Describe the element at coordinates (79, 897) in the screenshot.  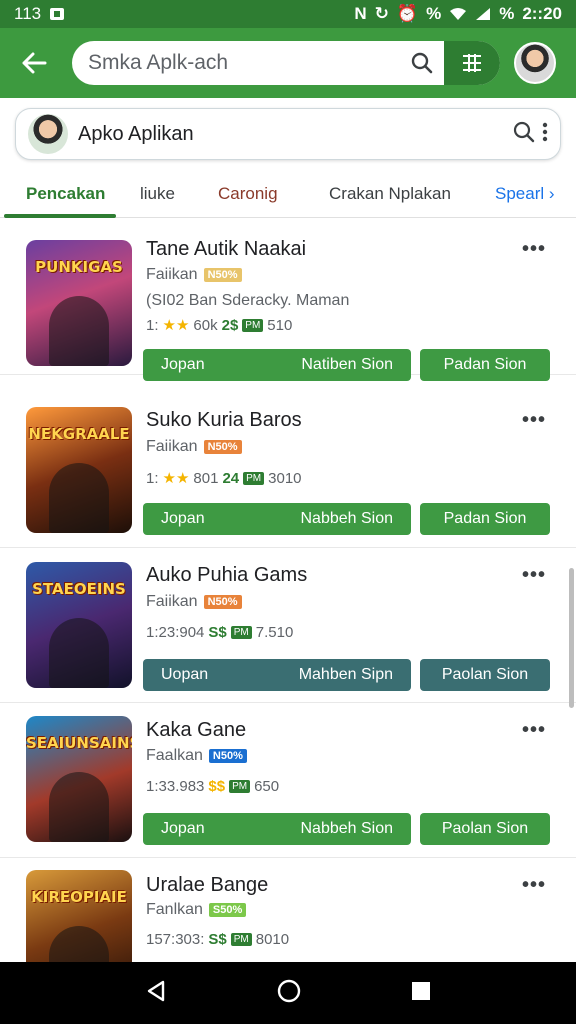
I see `thumbnail-logo: KIREOPIAIE` at that location.